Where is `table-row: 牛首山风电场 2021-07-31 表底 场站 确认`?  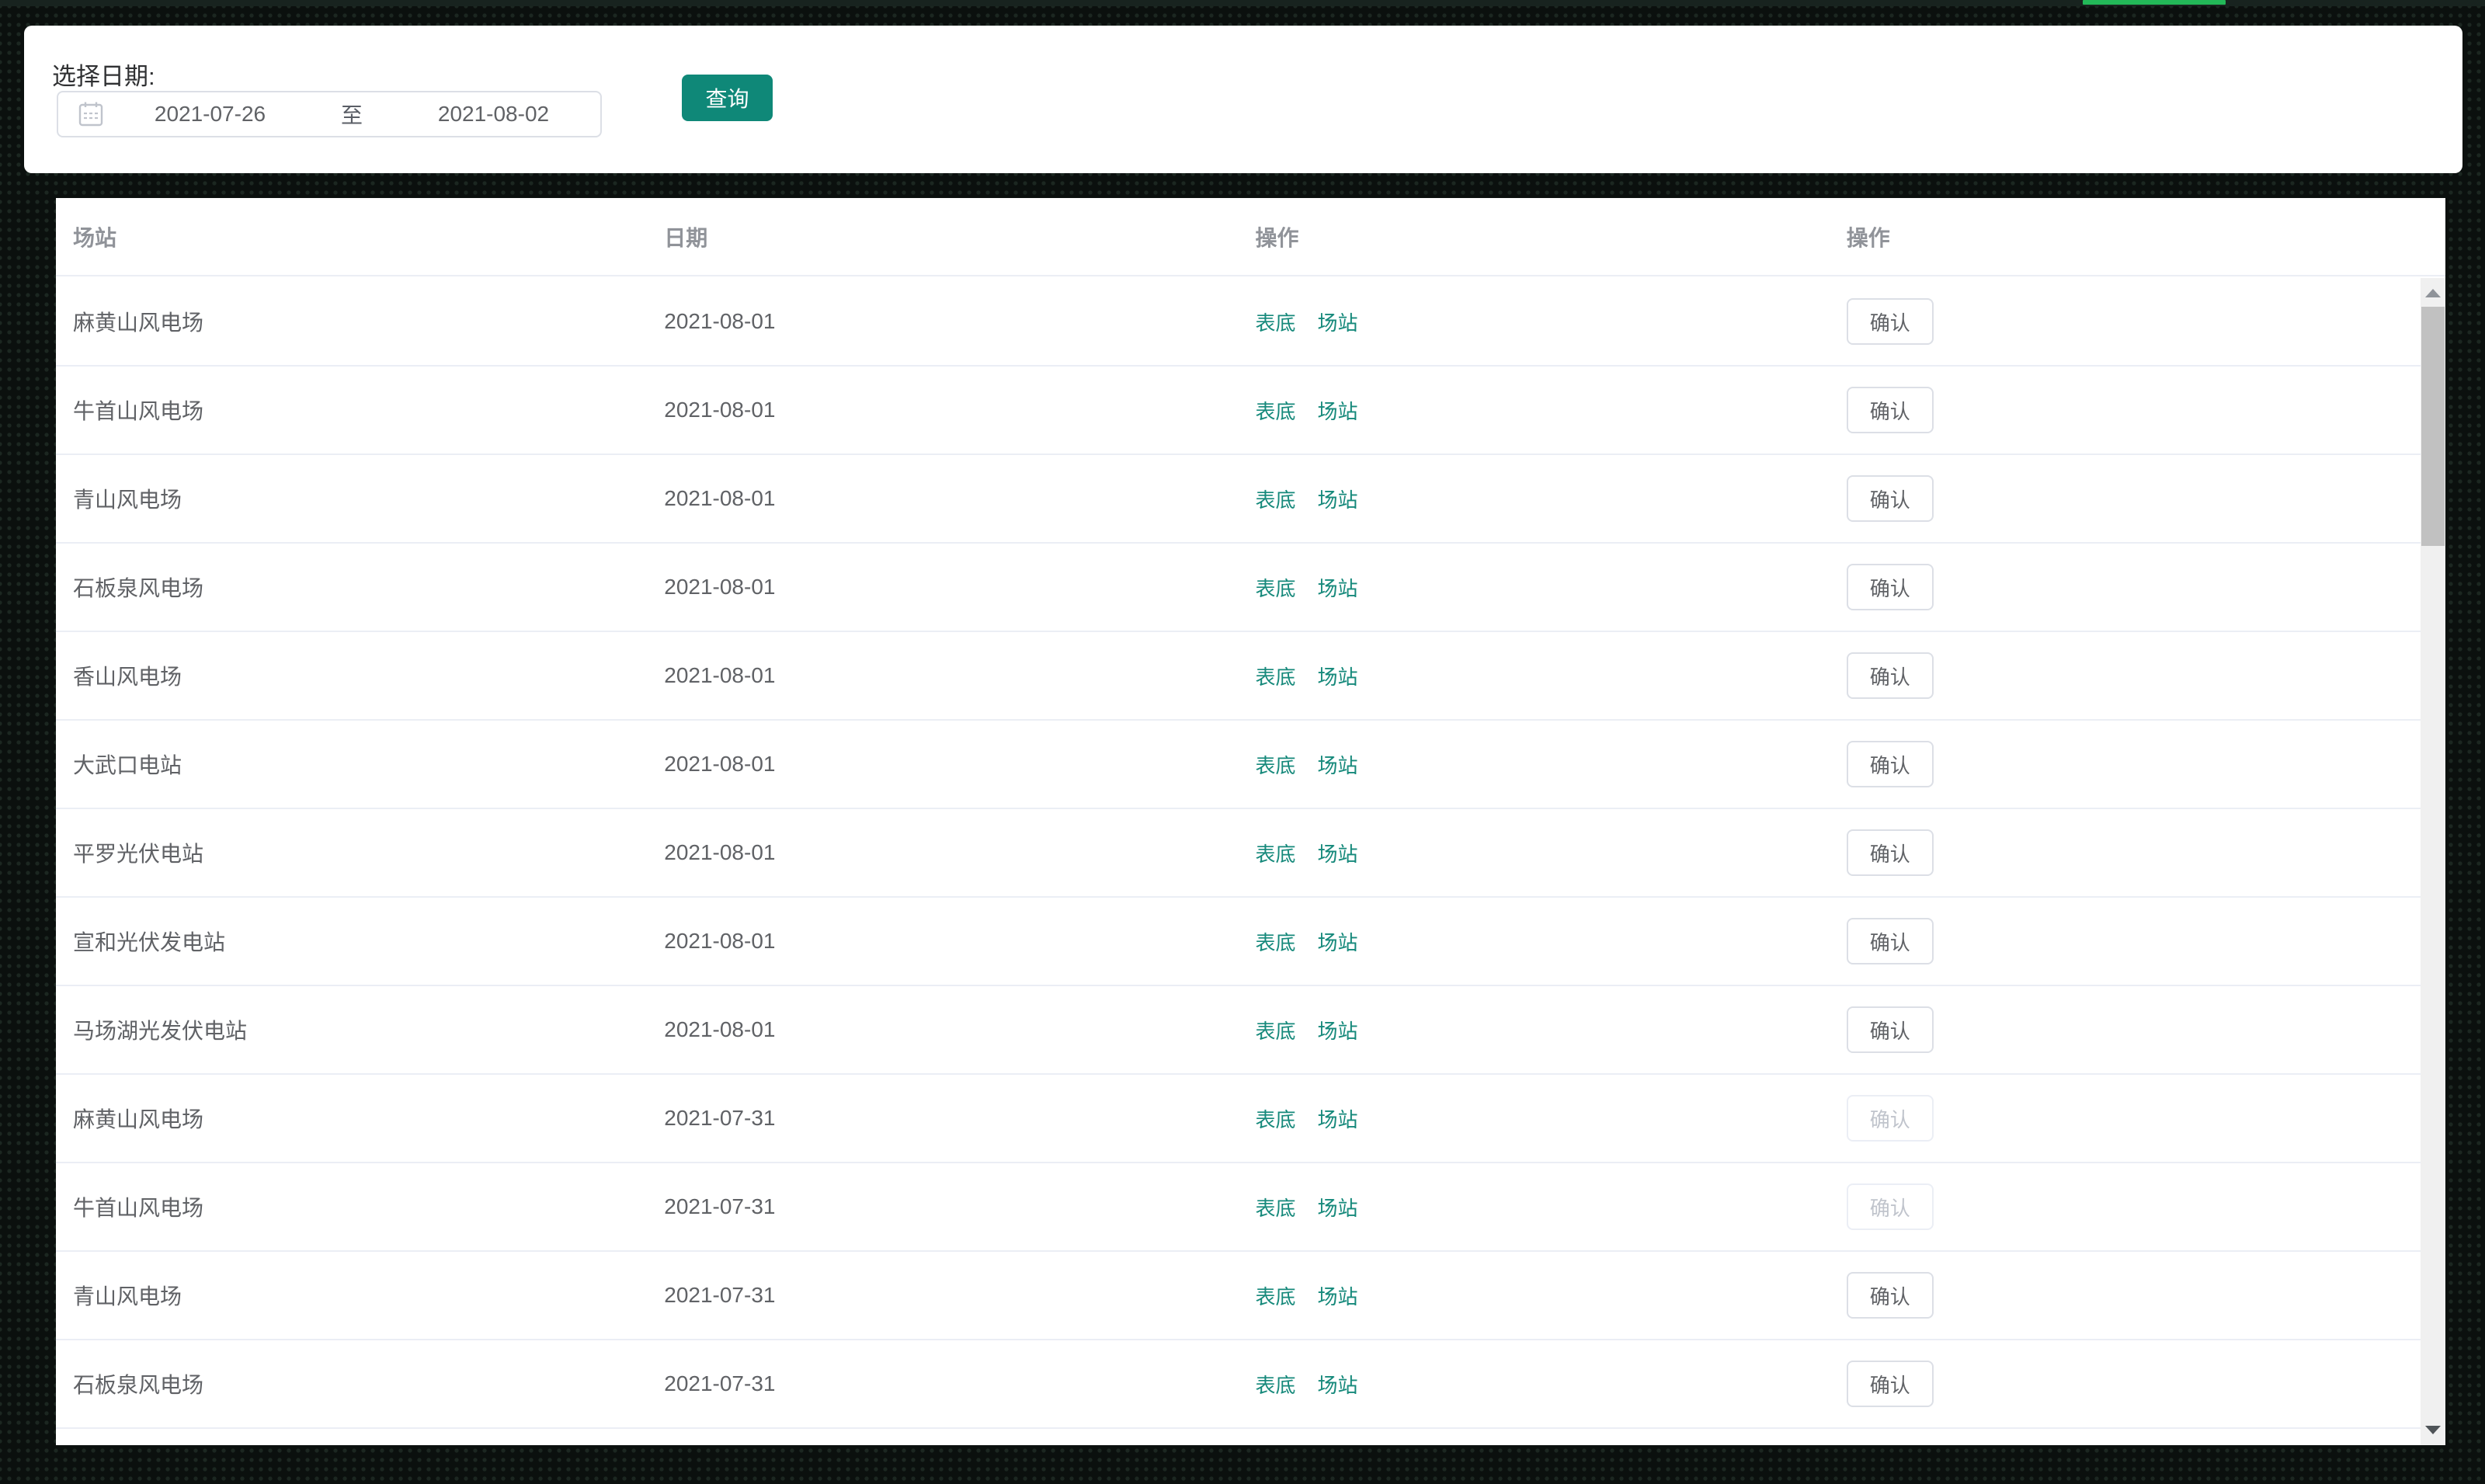 table-row: 牛首山风电场 2021-07-31 表底 场站 确认 is located at coordinates (1238, 1207).